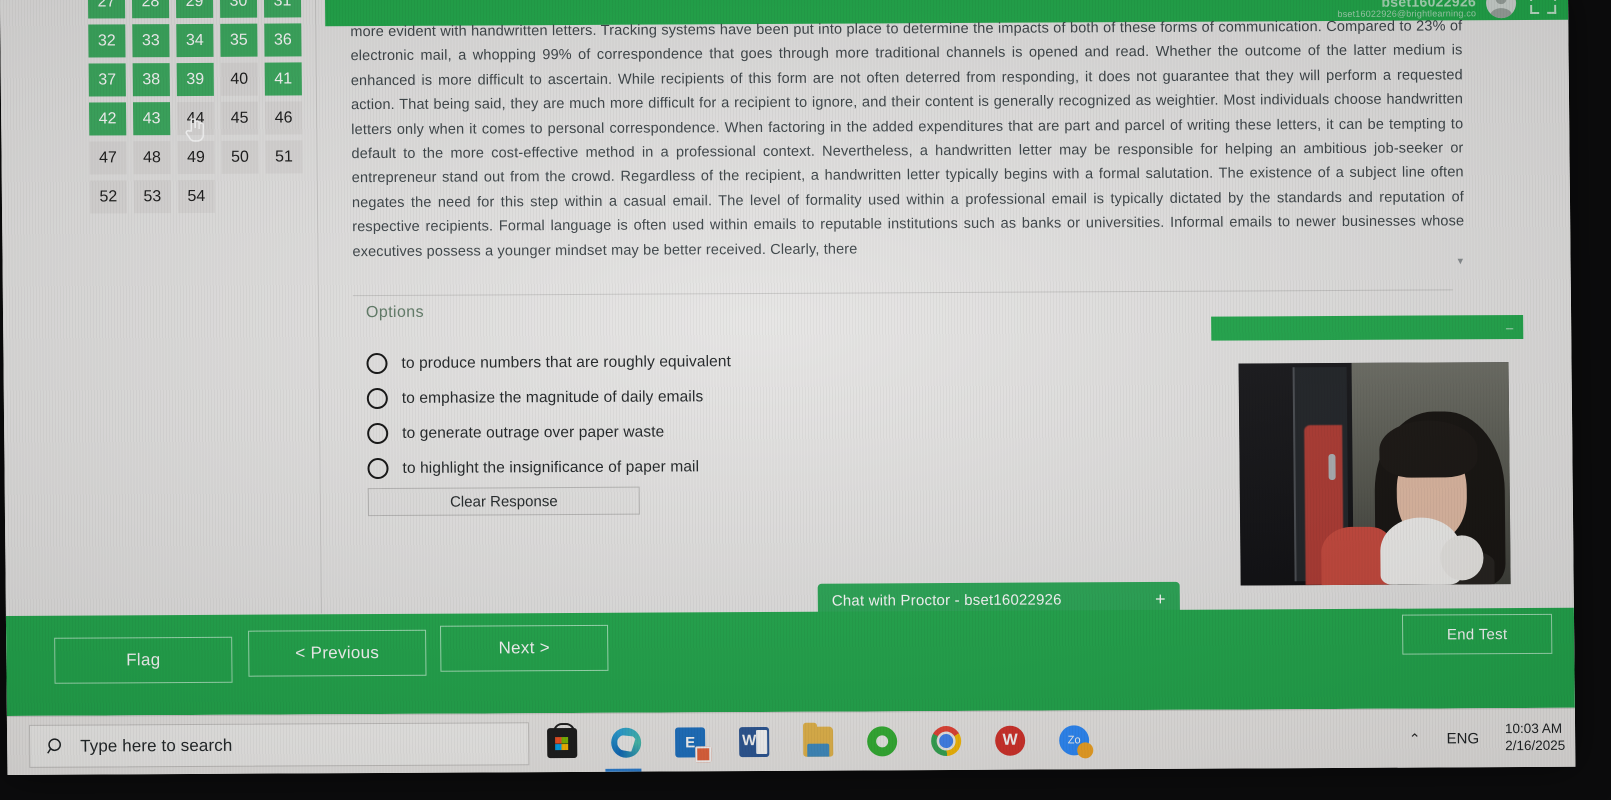 The image size is (1611, 800). What do you see at coordinates (54, 745) in the screenshot?
I see `search-icon` at bounding box center [54, 745].